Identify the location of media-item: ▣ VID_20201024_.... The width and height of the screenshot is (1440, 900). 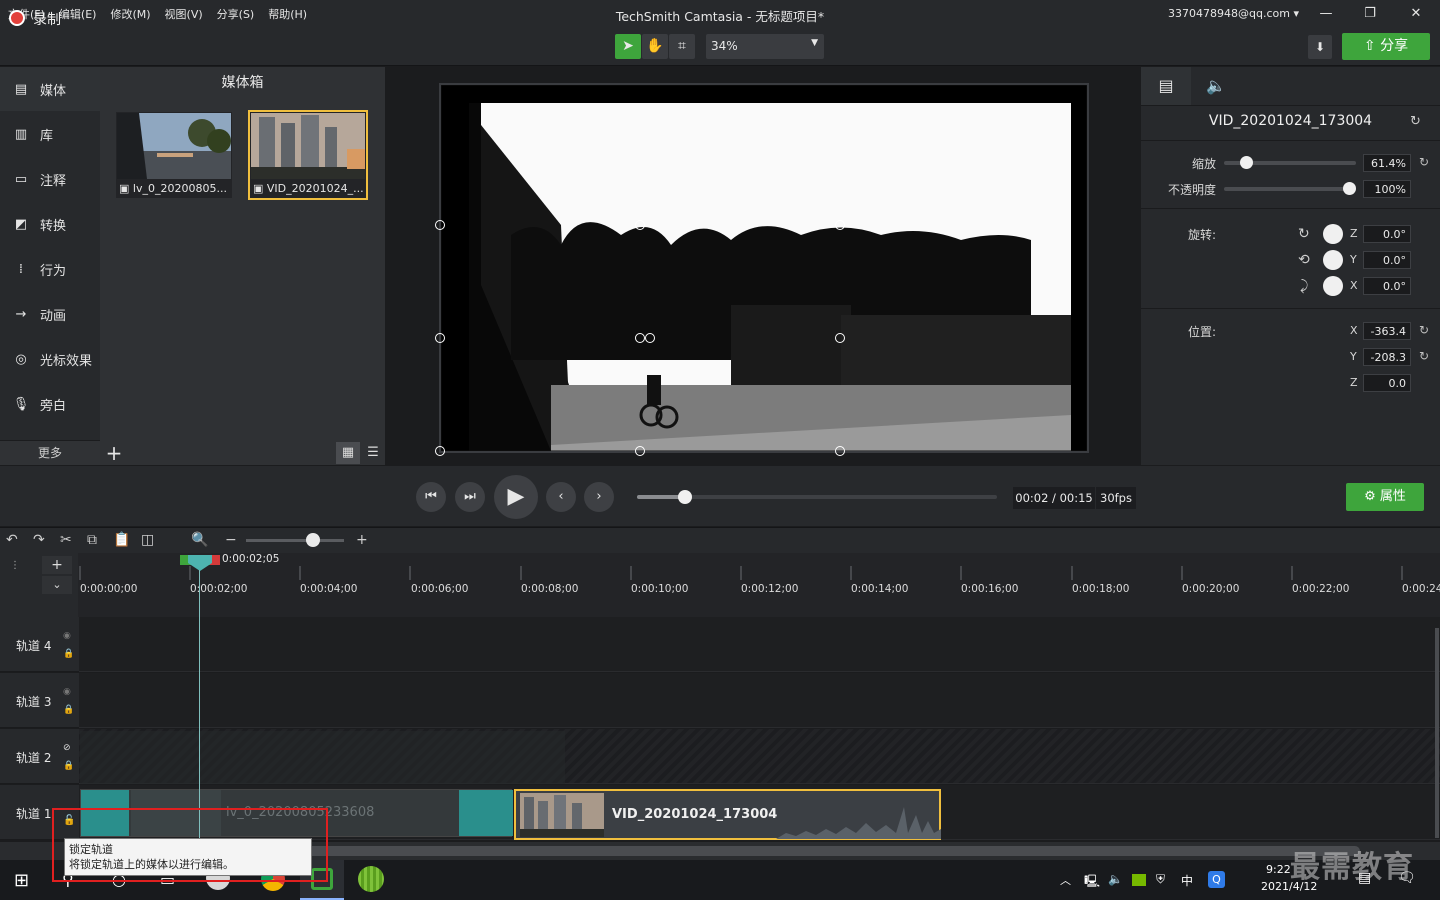
(308, 155).